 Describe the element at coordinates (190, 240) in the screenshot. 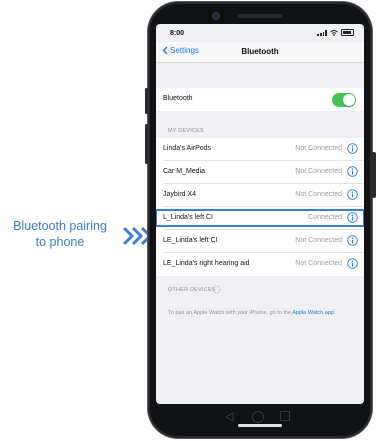

I see `device-name: LE_Linda's left CI` at that location.